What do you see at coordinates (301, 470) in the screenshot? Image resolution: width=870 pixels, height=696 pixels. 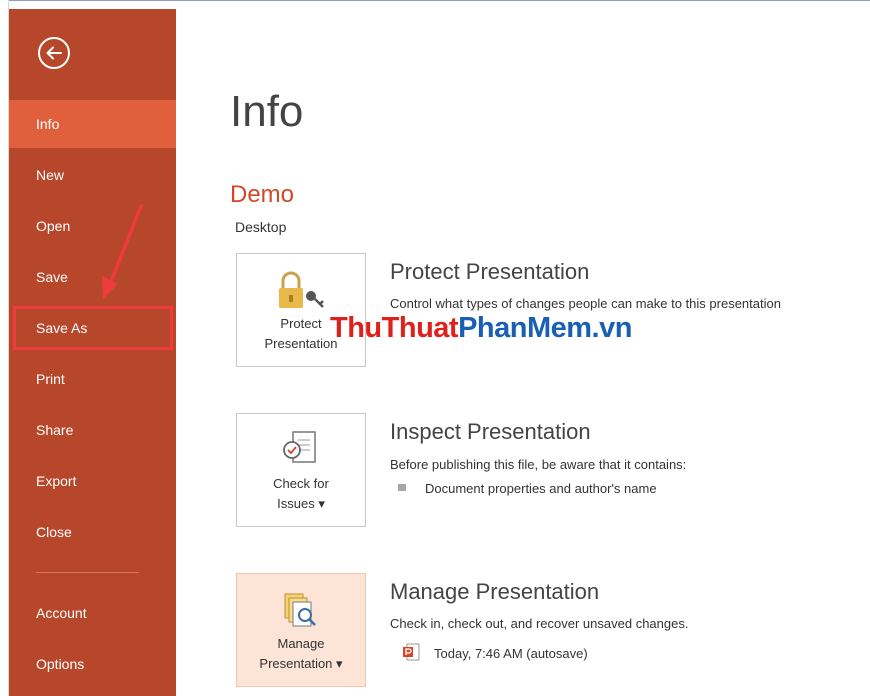 I see `check-for-issues-button: Check for Issues ▾` at bounding box center [301, 470].